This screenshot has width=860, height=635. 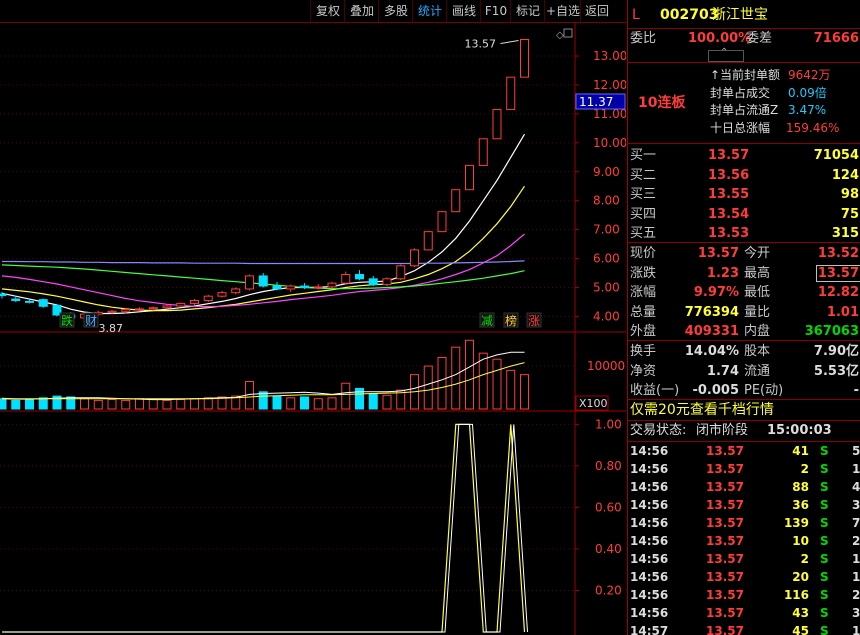 I want to click on trade-row-10: 14:57 13.57 45 S 1, so click(x=744, y=628).